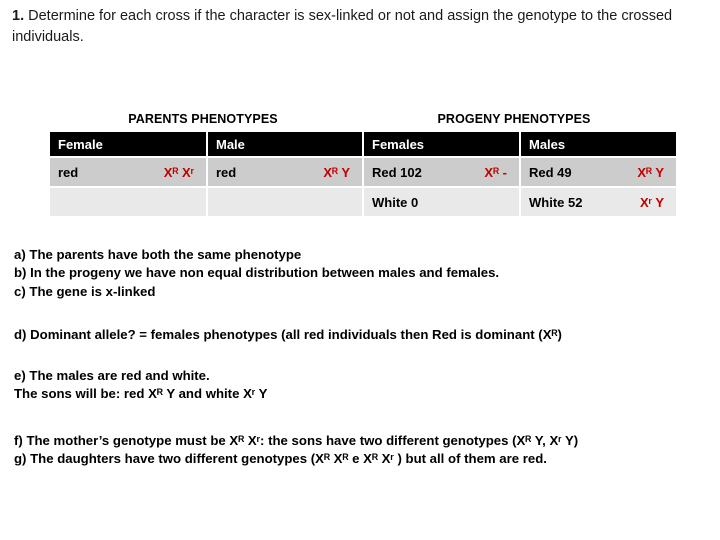 The image size is (720, 540). I want to click on progeny-female-genotype: Xᴿ -, so click(495, 172).